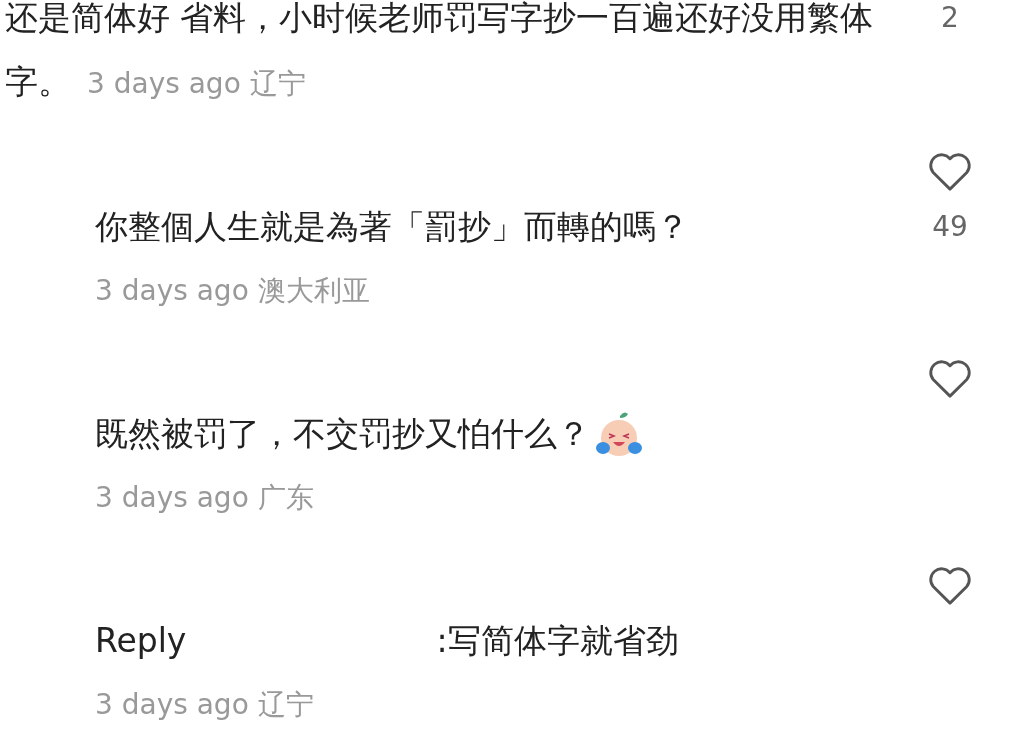 This screenshot has height=741, width=1024. Describe the element at coordinates (141, 641) in the screenshot. I see `reply-label: Reply` at that location.